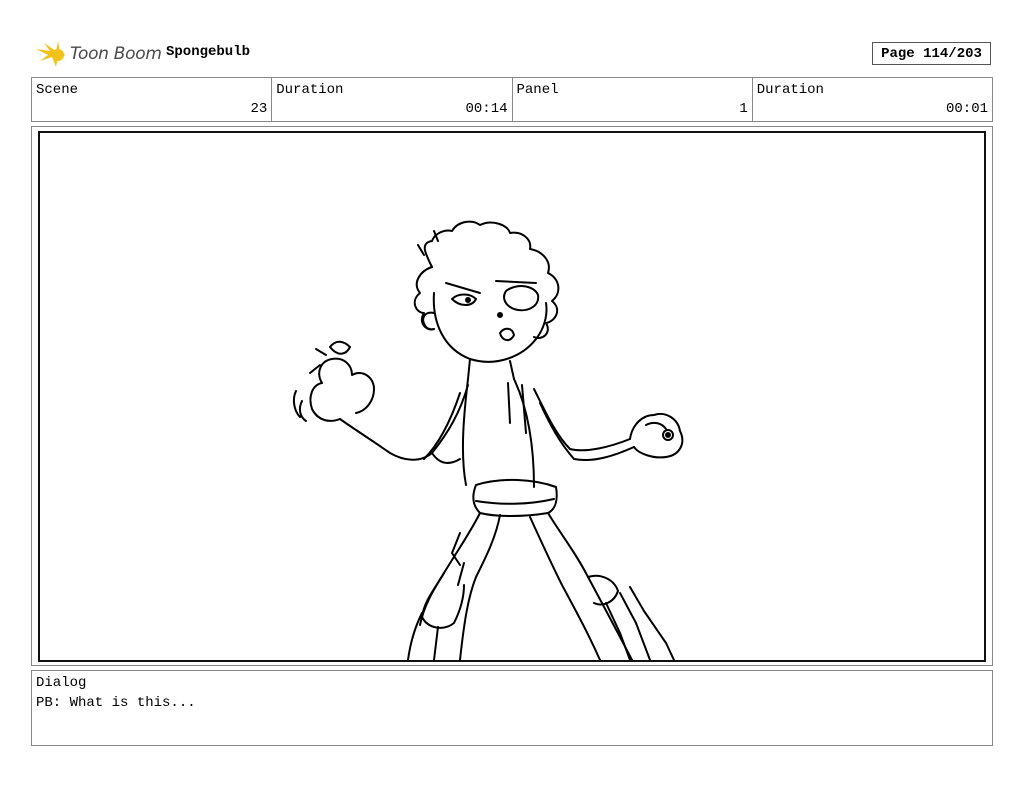  I want to click on scene-duration-label: Duration, so click(310, 90).